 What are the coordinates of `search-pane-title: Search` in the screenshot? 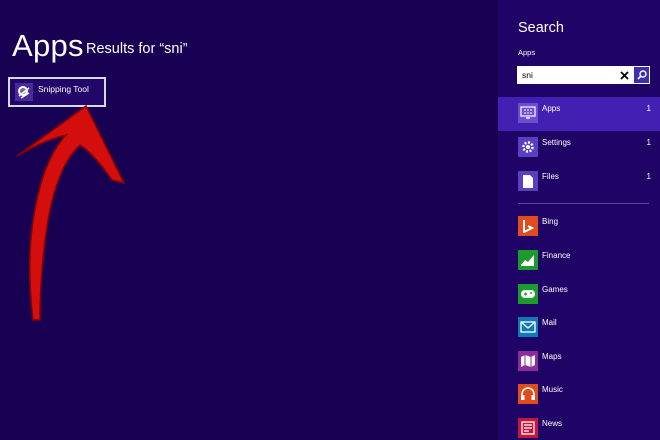 It's located at (541, 28).